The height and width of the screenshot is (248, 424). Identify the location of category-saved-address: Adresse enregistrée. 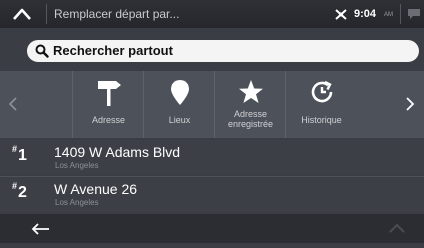
(250, 104).